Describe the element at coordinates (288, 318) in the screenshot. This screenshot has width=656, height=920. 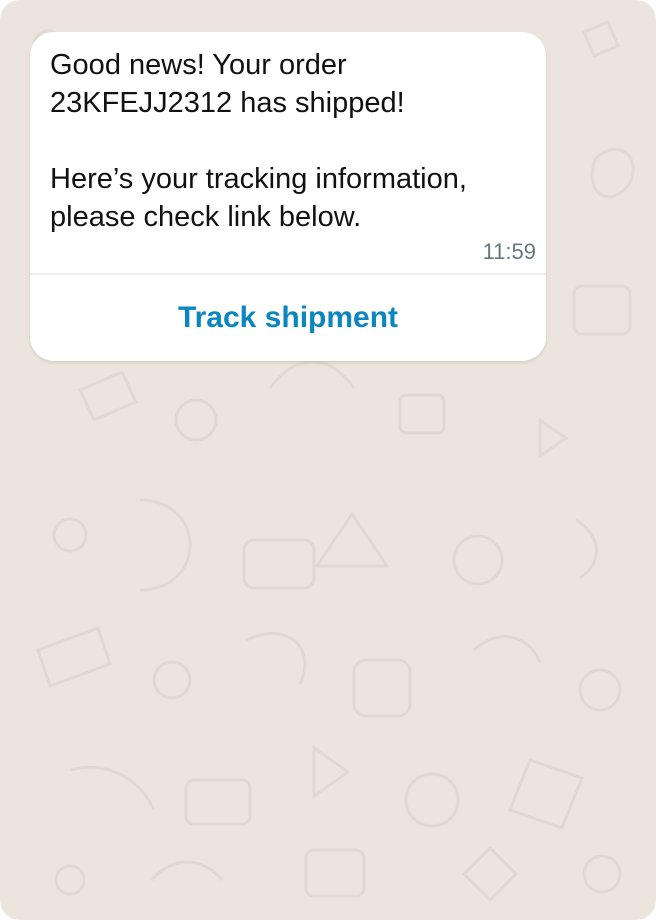
I see `track-shipment-button: Track shipment` at that location.